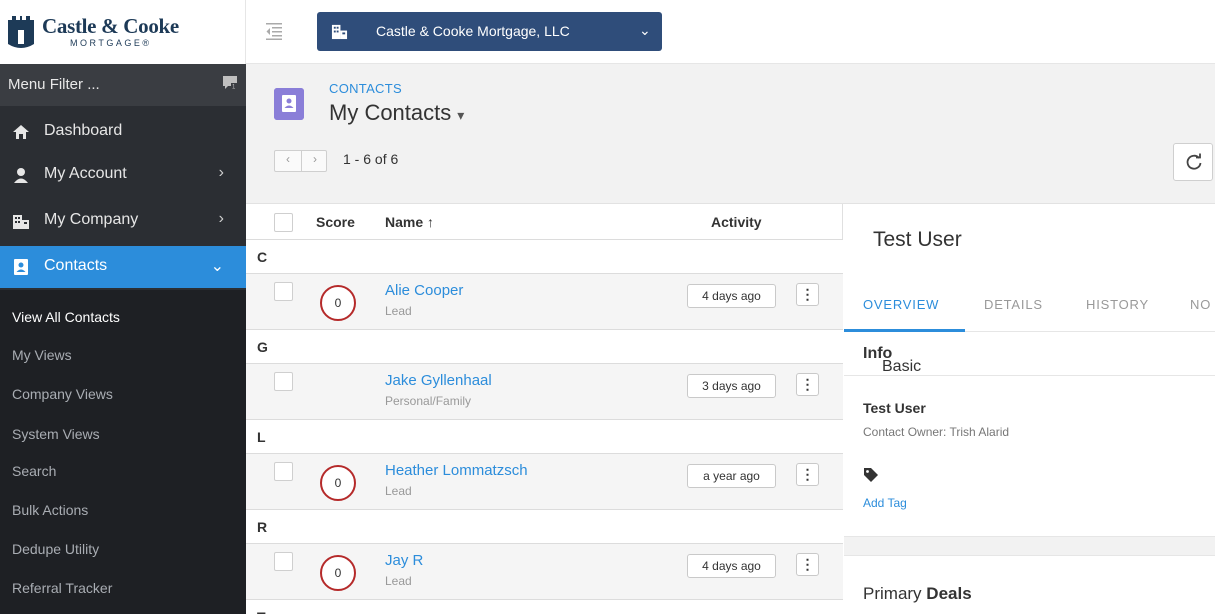 The image size is (1215, 614). What do you see at coordinates (885, 503) in the screenshot?
I see `add-tag-link: Add Tag` at bounding box center [885, 503].